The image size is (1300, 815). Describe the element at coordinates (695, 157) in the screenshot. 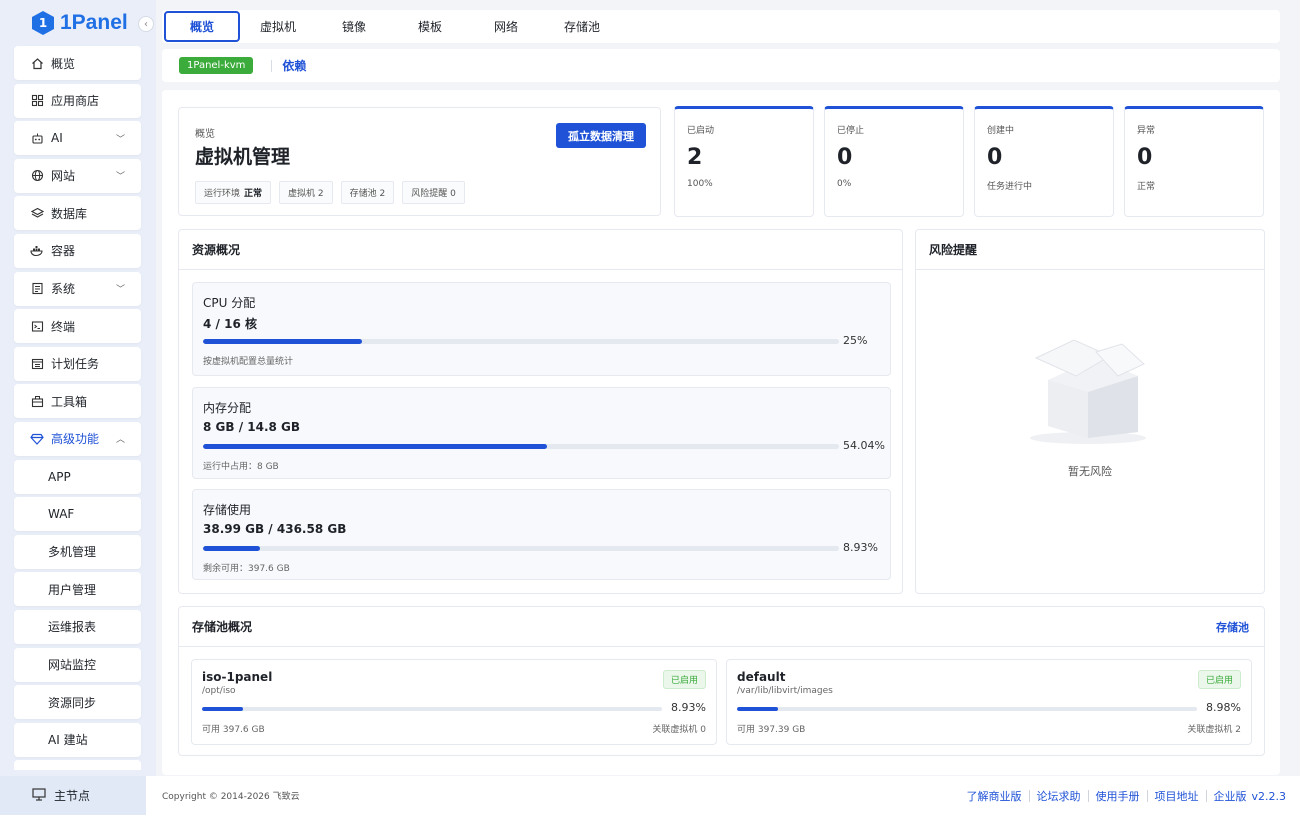

I see `stat-value: 2` at that location.